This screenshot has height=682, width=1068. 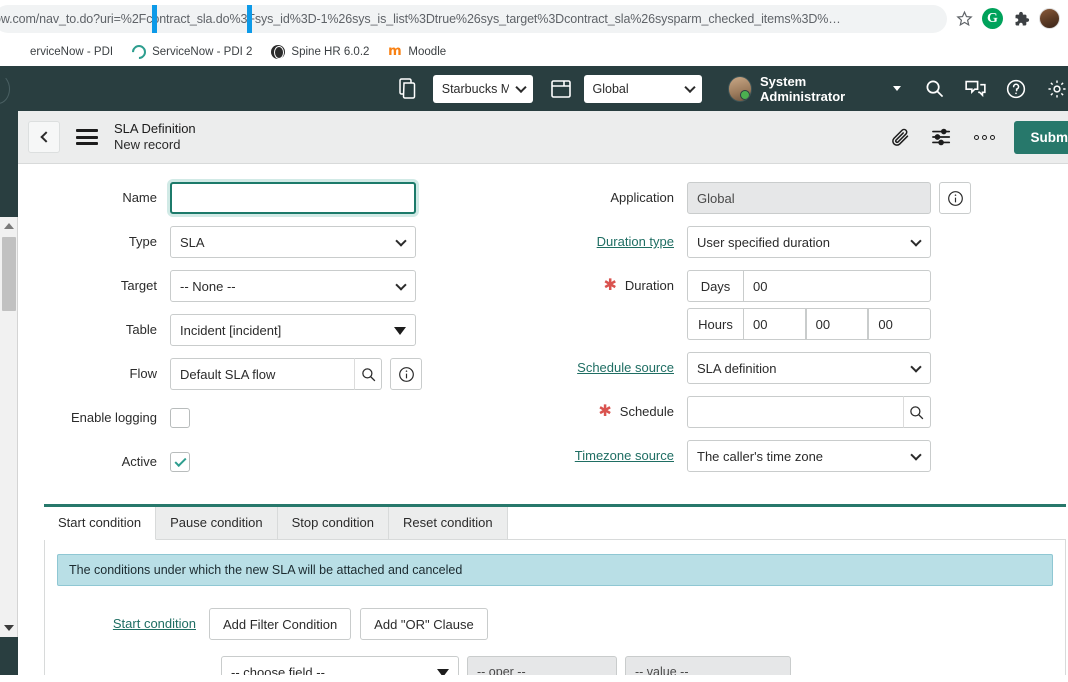 What do you see at coordinates (8, 226) in the screenshot?
I see `scroll-up-arrow-icon` at bounding box center [8, 226].